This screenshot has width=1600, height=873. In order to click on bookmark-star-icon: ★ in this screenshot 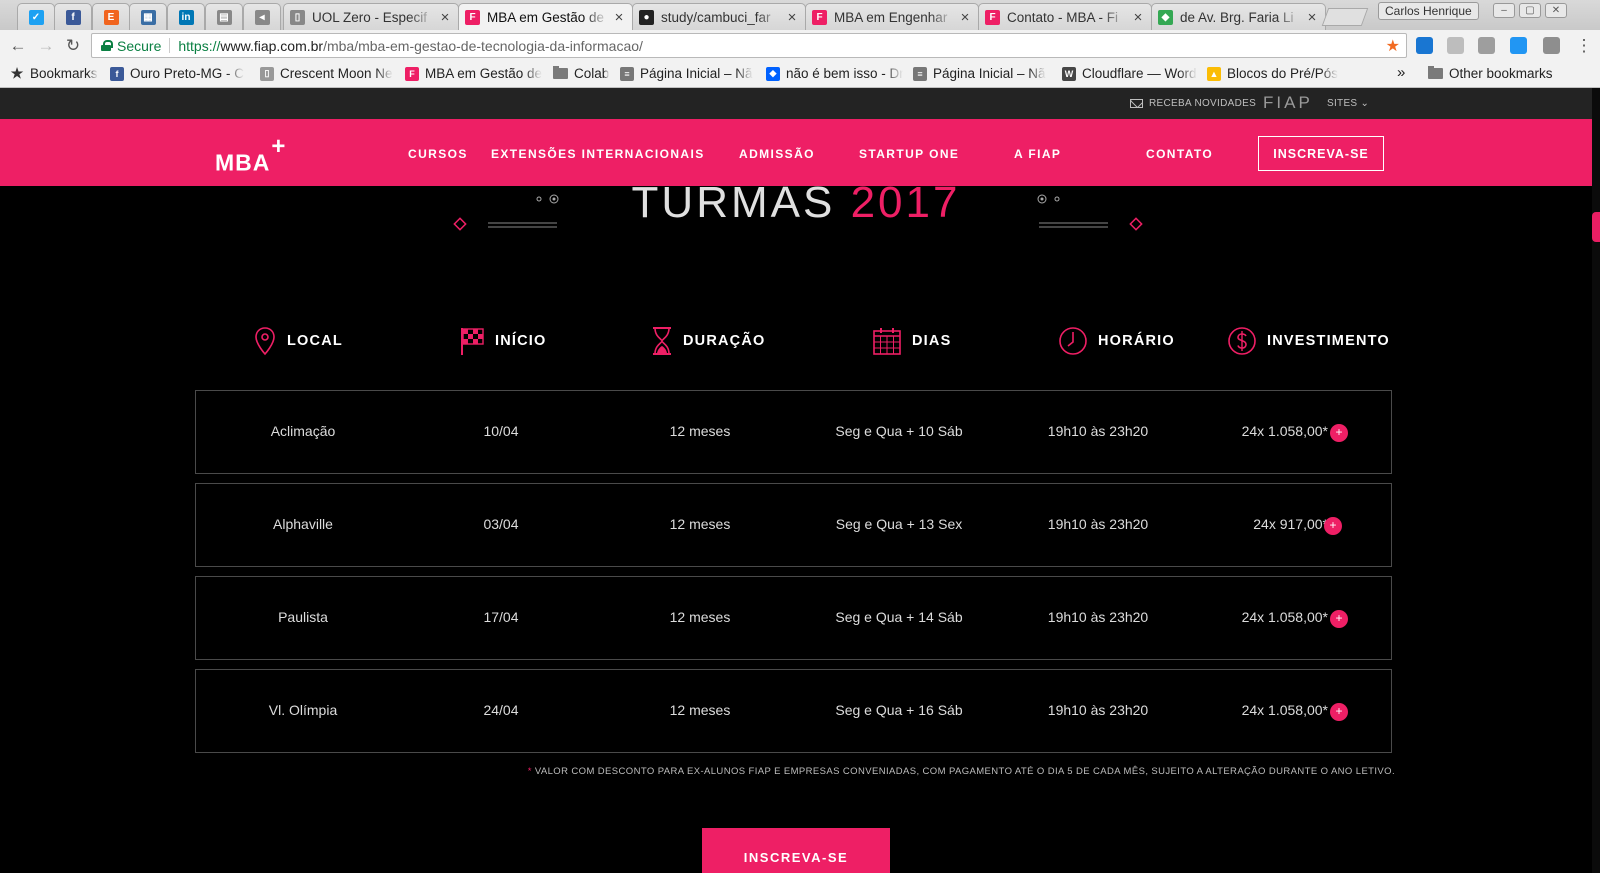, I will do `click(1393, 46)`.